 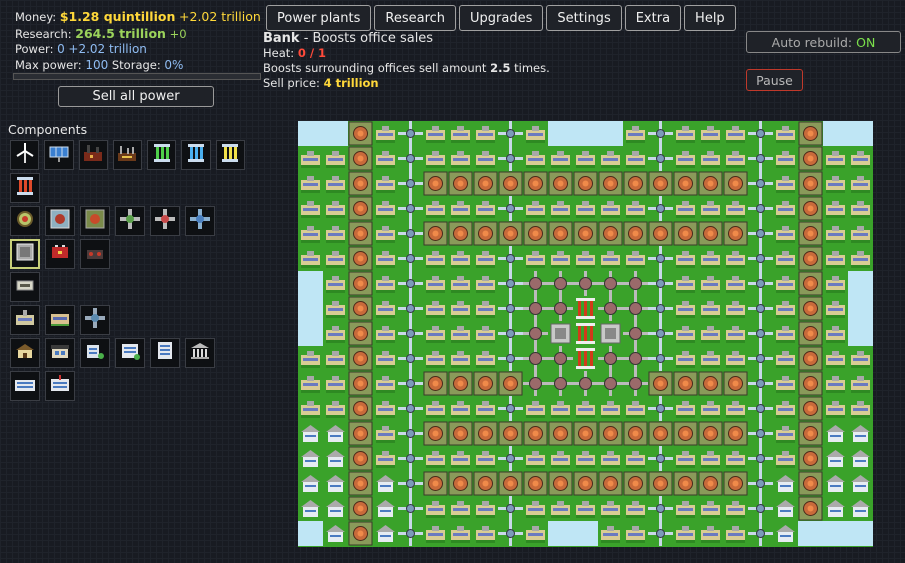 I want to click on nav-extra: Extra, so click(x=653, y=18).